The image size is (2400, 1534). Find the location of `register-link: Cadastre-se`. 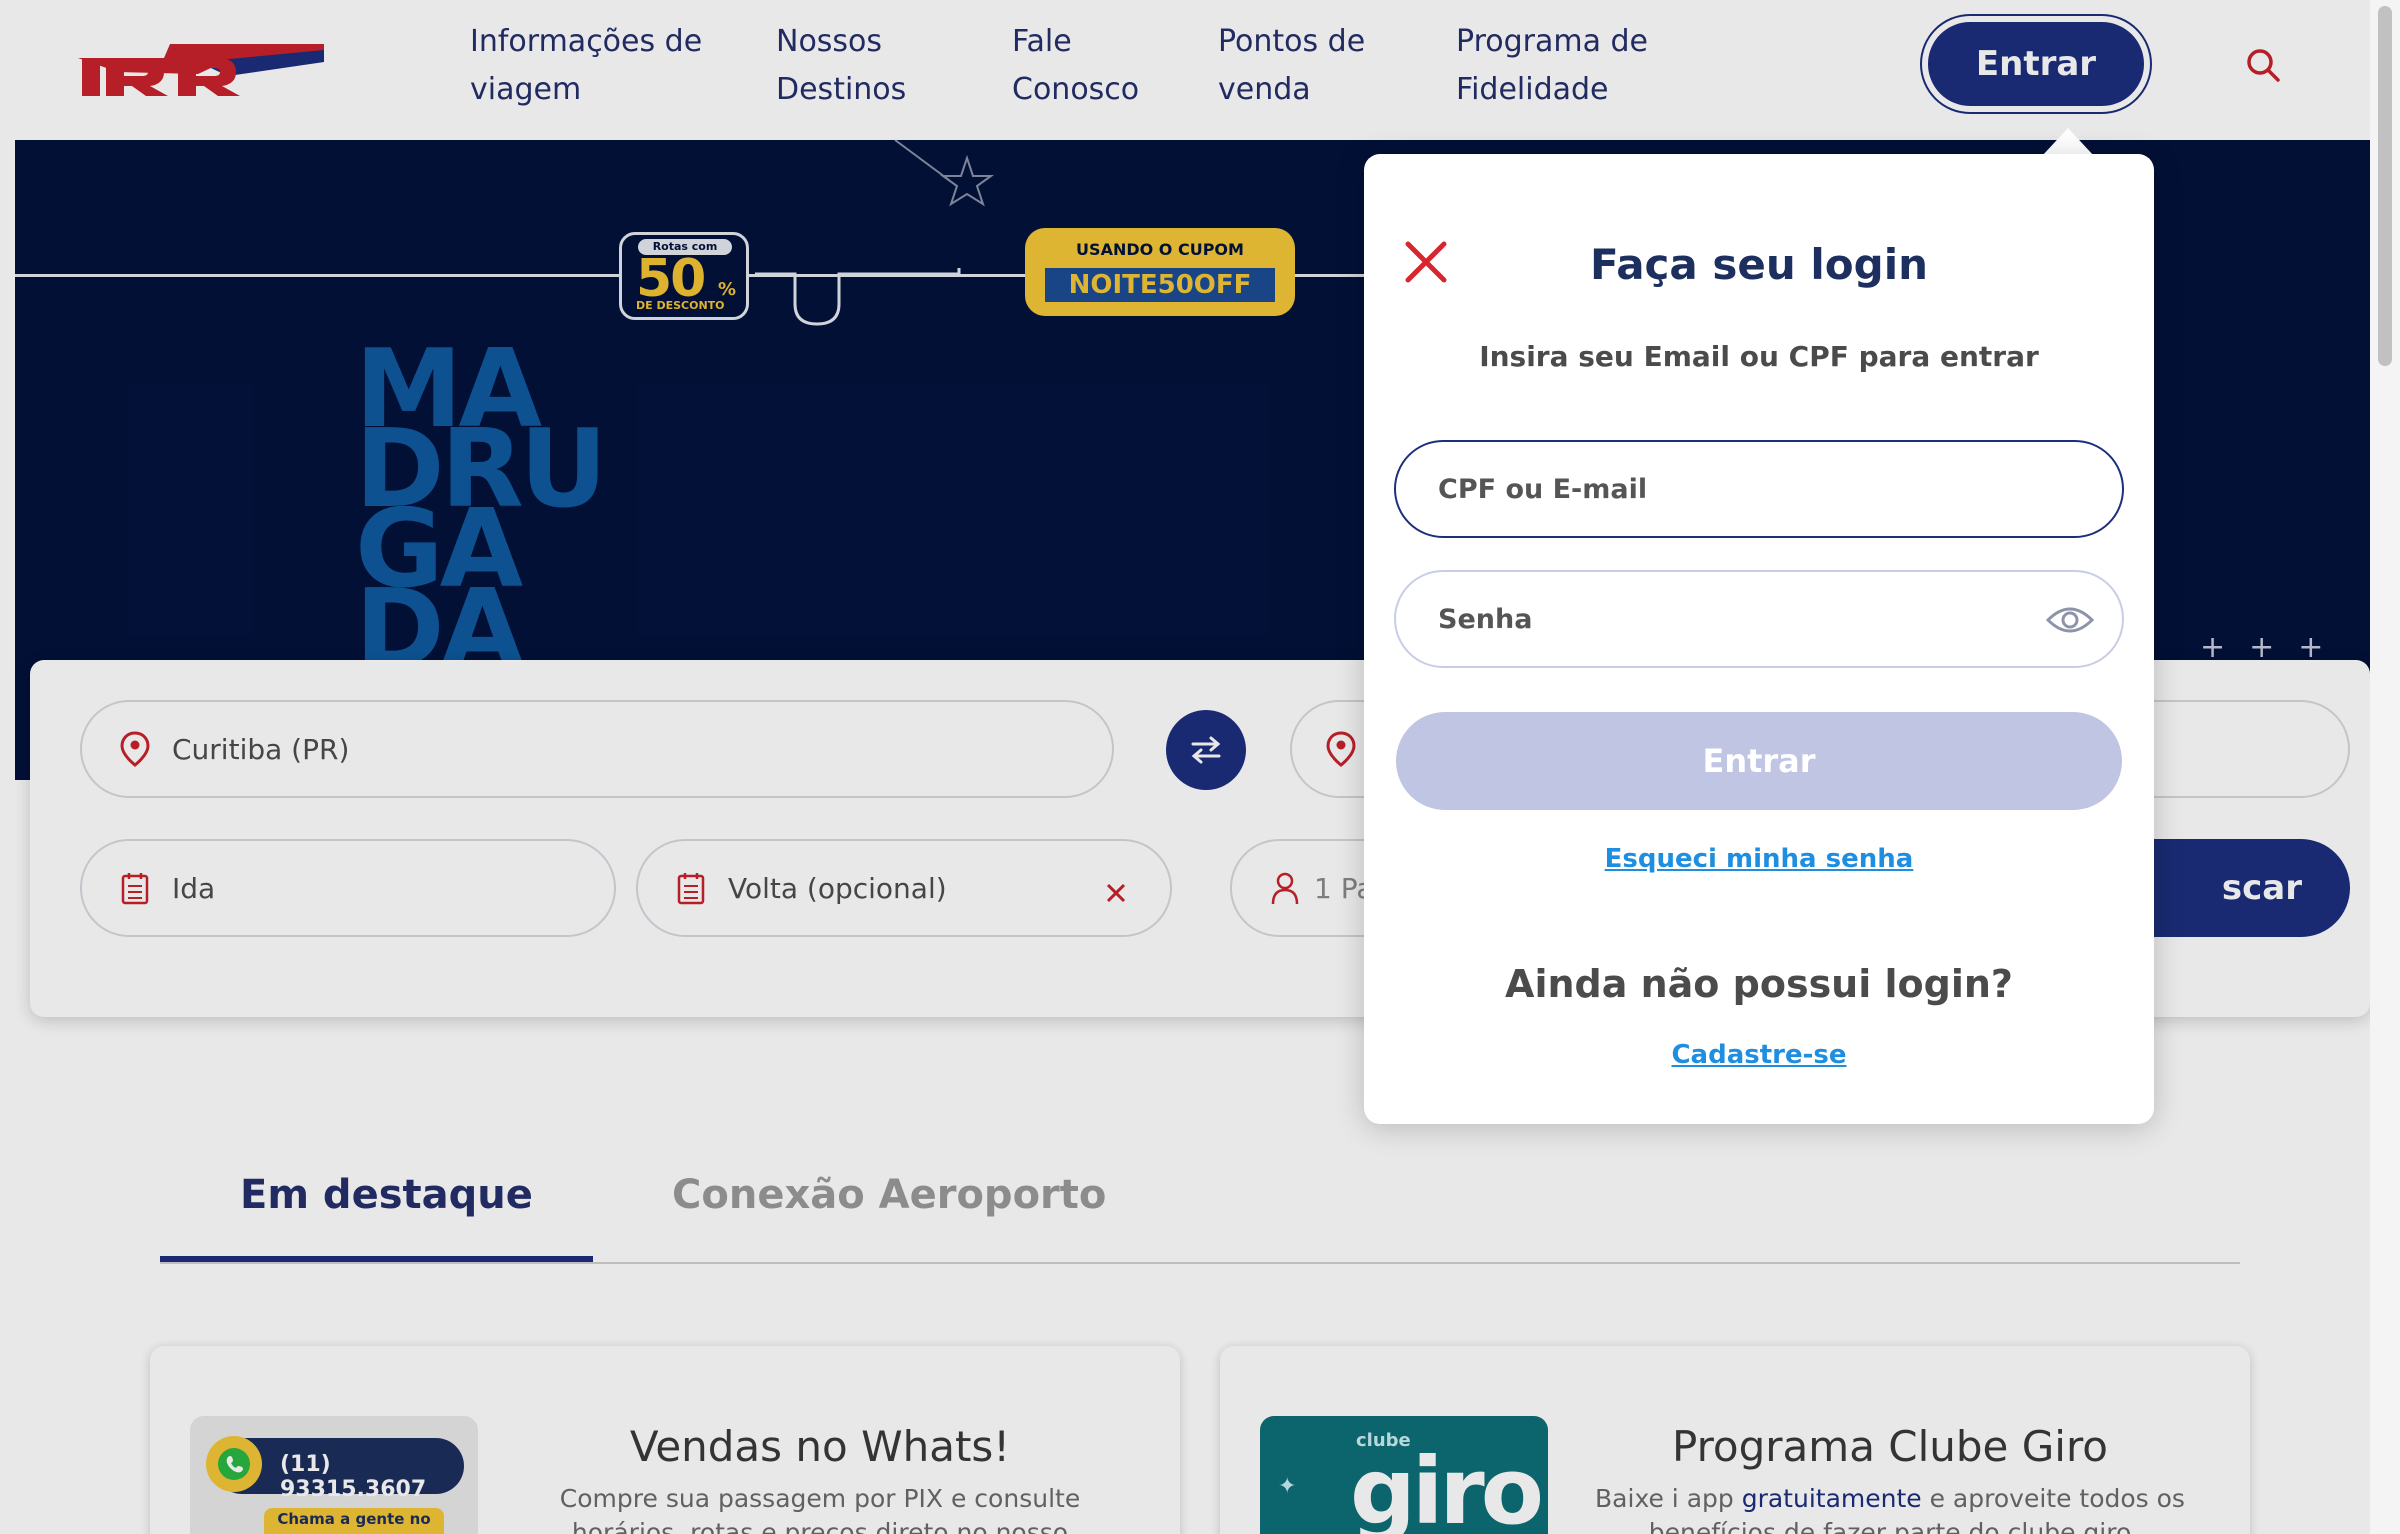

register-link: Cadastre-se is located at coordinates (1758, 1055).